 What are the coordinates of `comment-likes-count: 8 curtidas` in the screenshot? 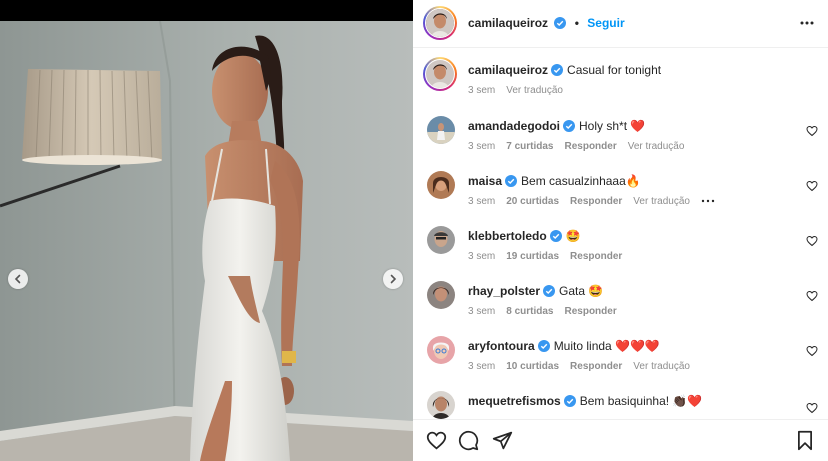 It's located at (529, 311).